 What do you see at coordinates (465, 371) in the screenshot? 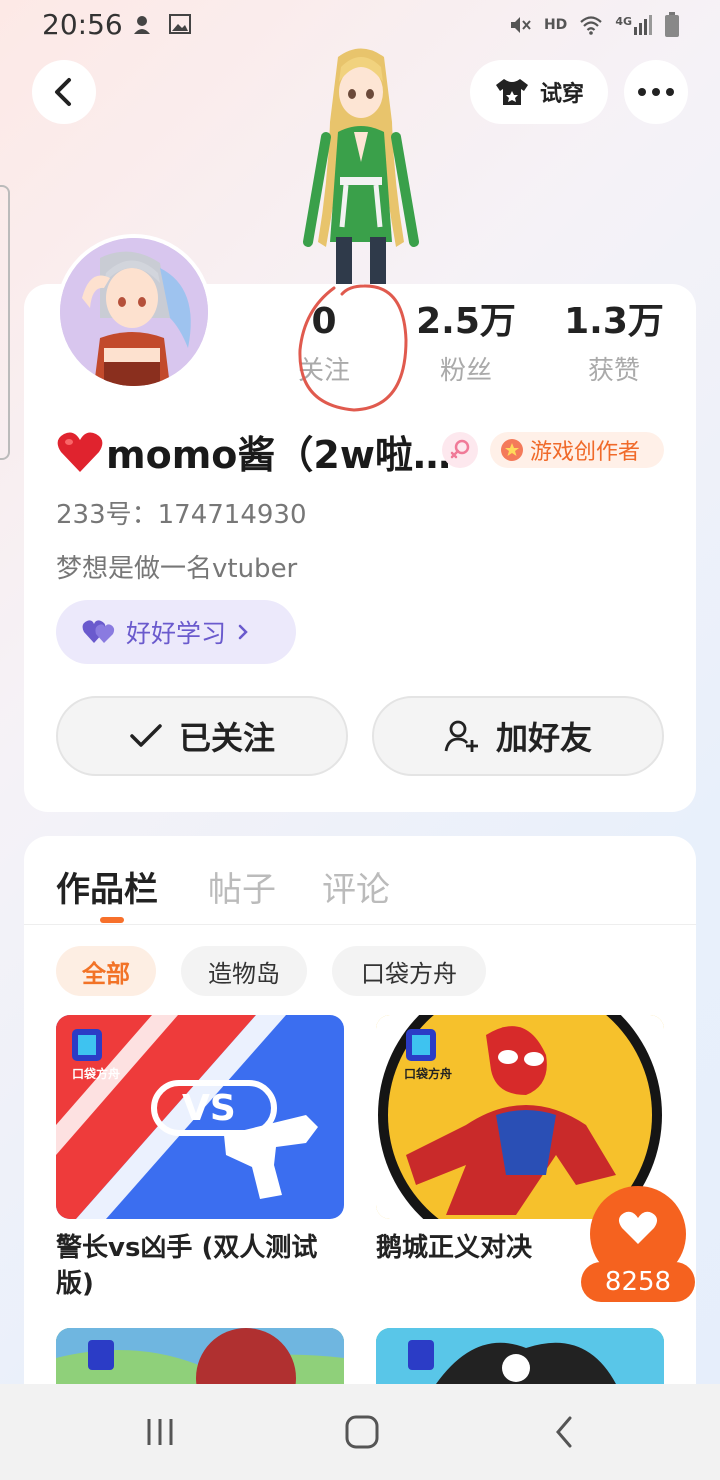
I see `stat-fans-label: 粉丝` at bounding box center [465, 371].